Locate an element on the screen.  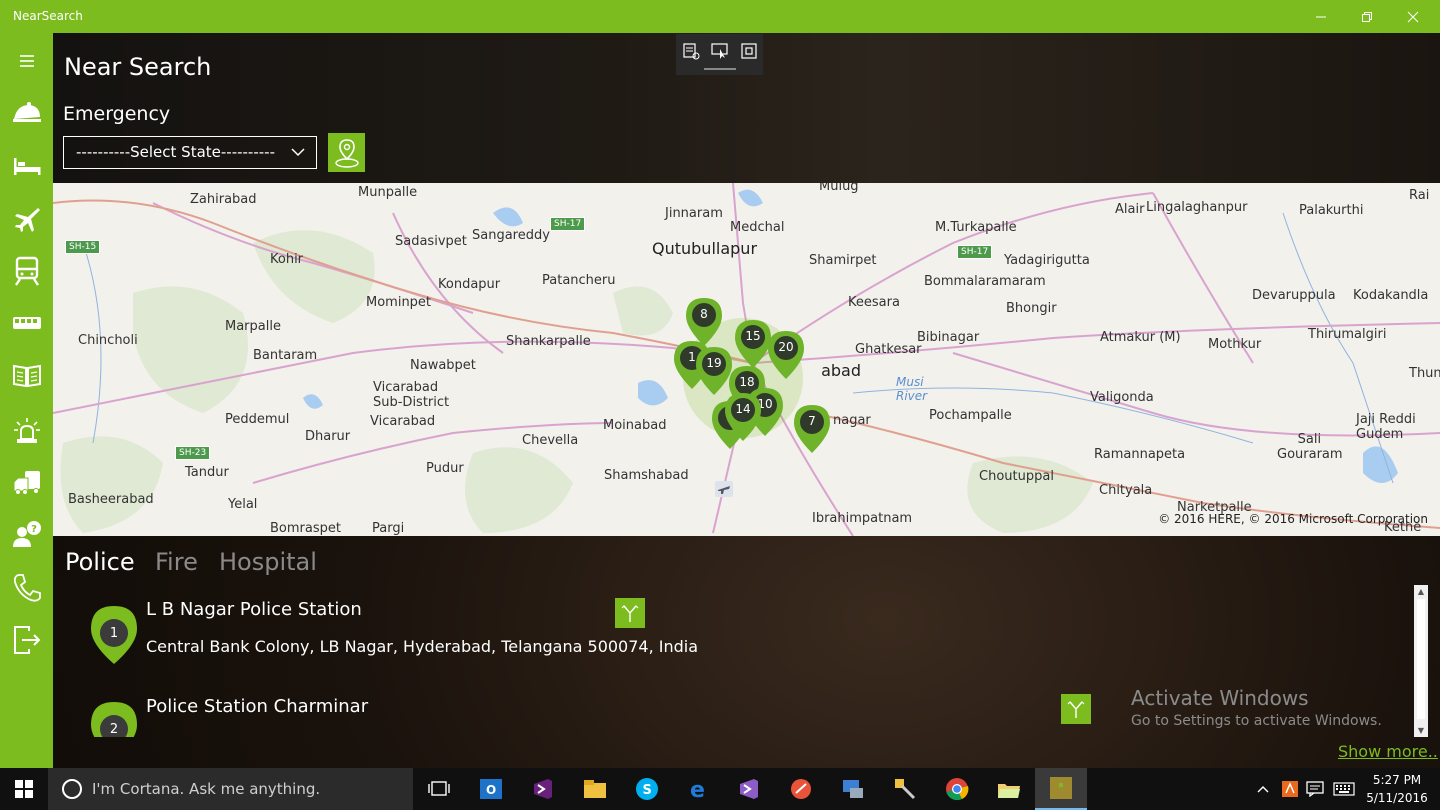
start-button is located at coordinates (24, 789).